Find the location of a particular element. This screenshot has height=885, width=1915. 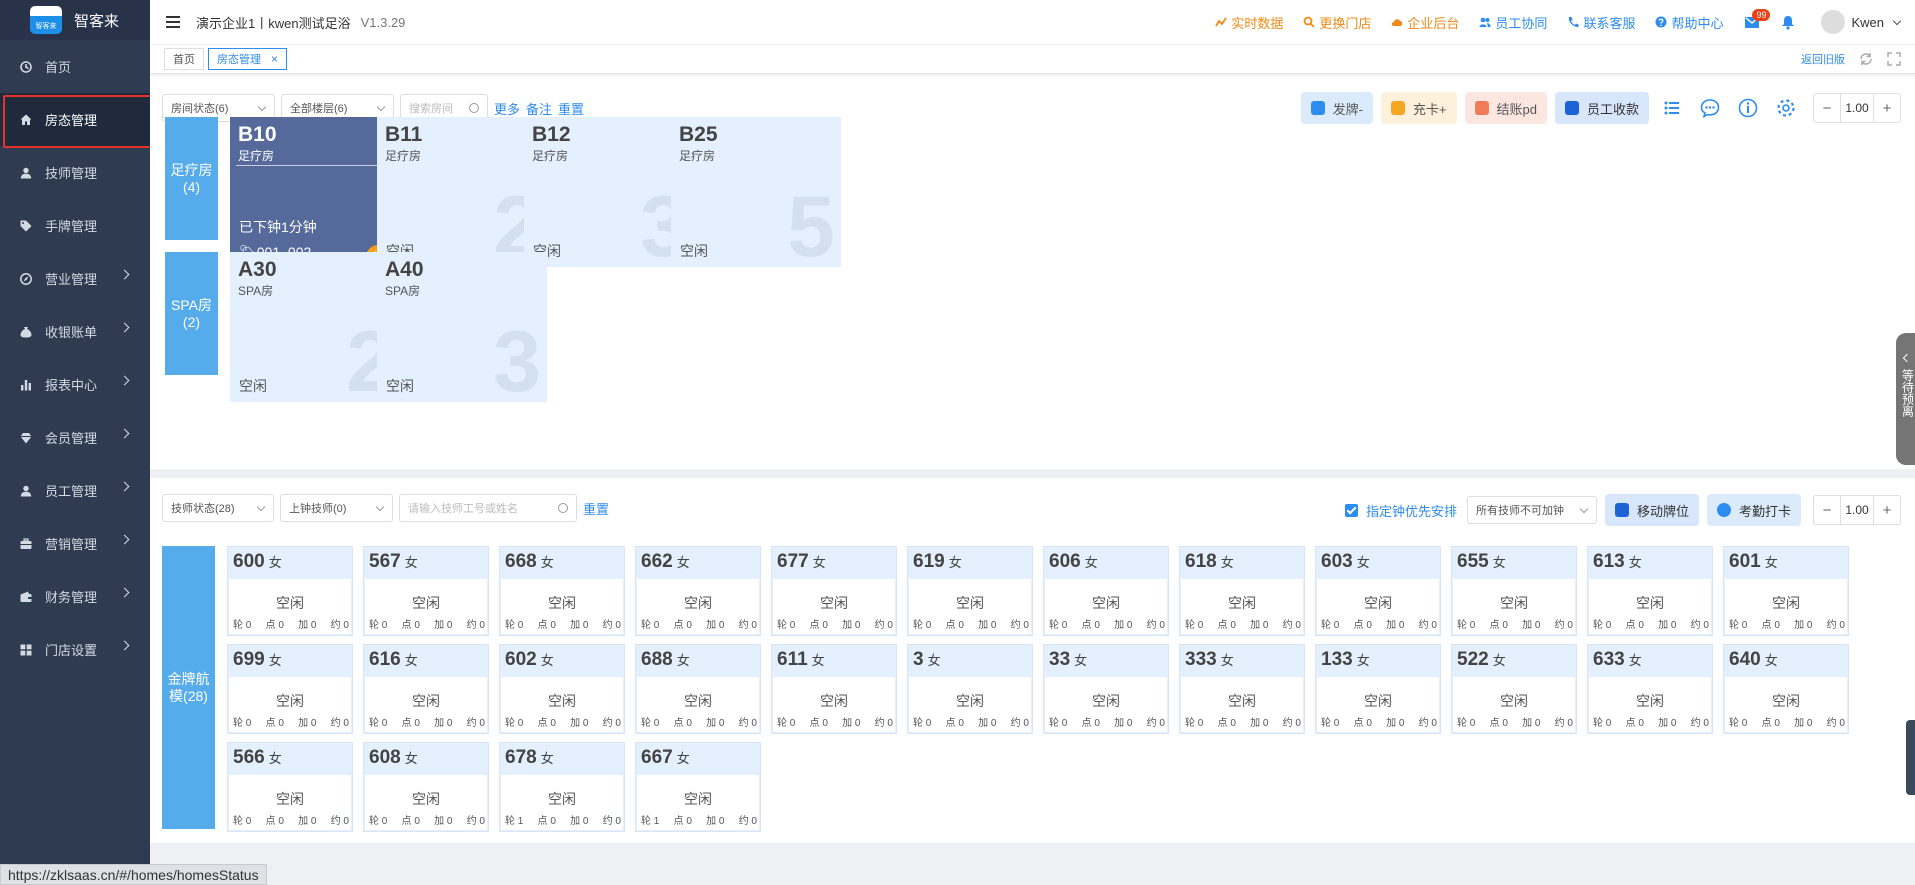

room-card: B25 足疗房 5 空闲 is located at coordinates (756, 192).